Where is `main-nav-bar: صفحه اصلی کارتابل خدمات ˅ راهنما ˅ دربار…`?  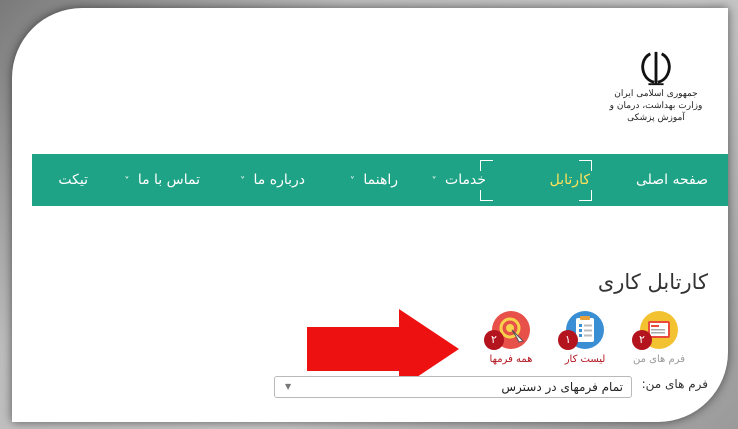
main-nav-bar: صفحه اصلی کارتابل خدمات ˅ راهنما ˅ دربار… is located at coordinates (380, 180).